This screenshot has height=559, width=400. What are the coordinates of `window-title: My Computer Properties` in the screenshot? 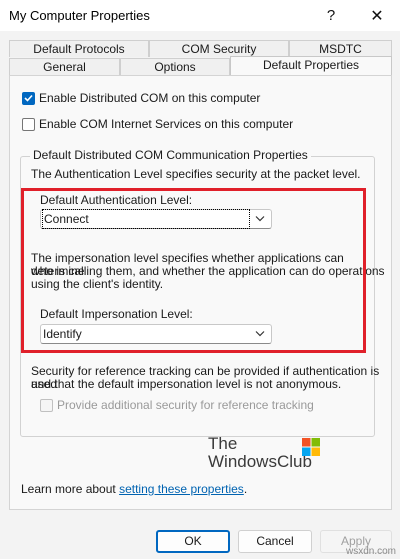 It's located at (79, 15).